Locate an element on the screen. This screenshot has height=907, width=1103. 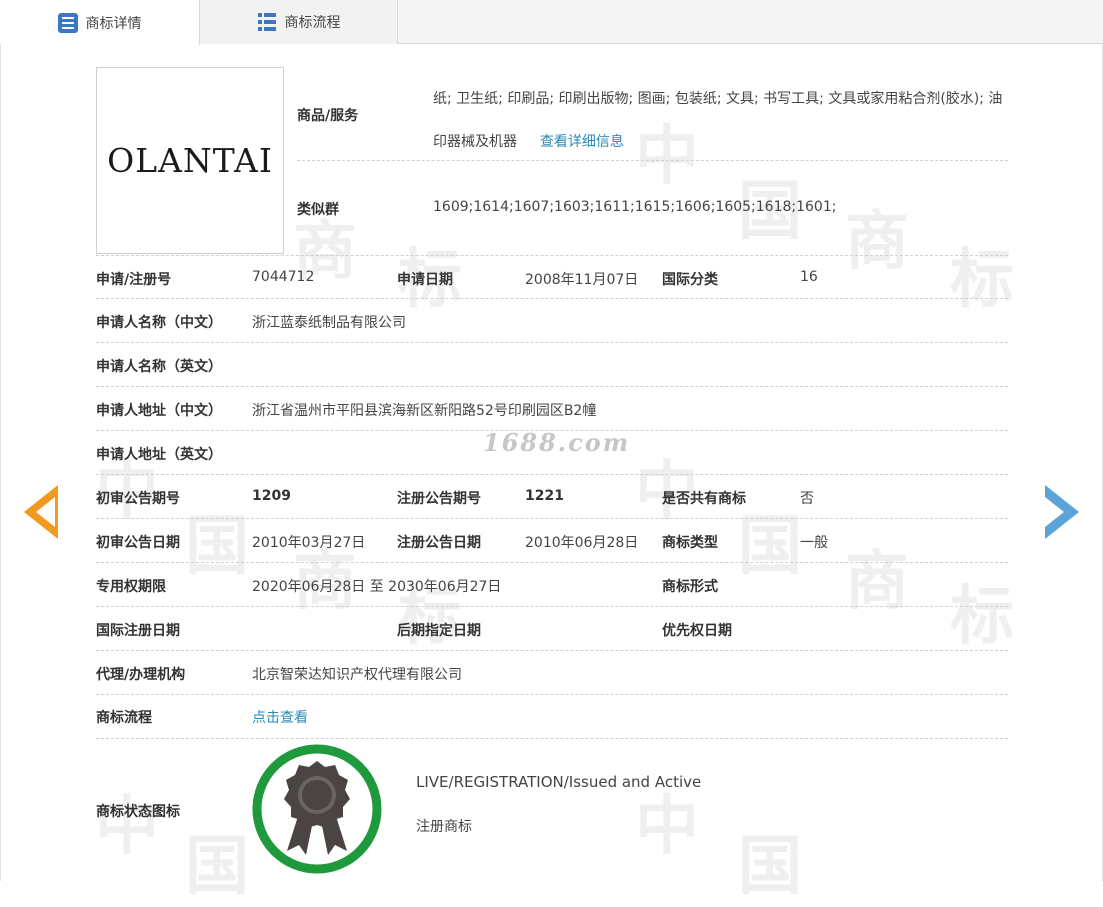
address-en-label: 申请人地址（英文） is located at coordinates (159, 455).